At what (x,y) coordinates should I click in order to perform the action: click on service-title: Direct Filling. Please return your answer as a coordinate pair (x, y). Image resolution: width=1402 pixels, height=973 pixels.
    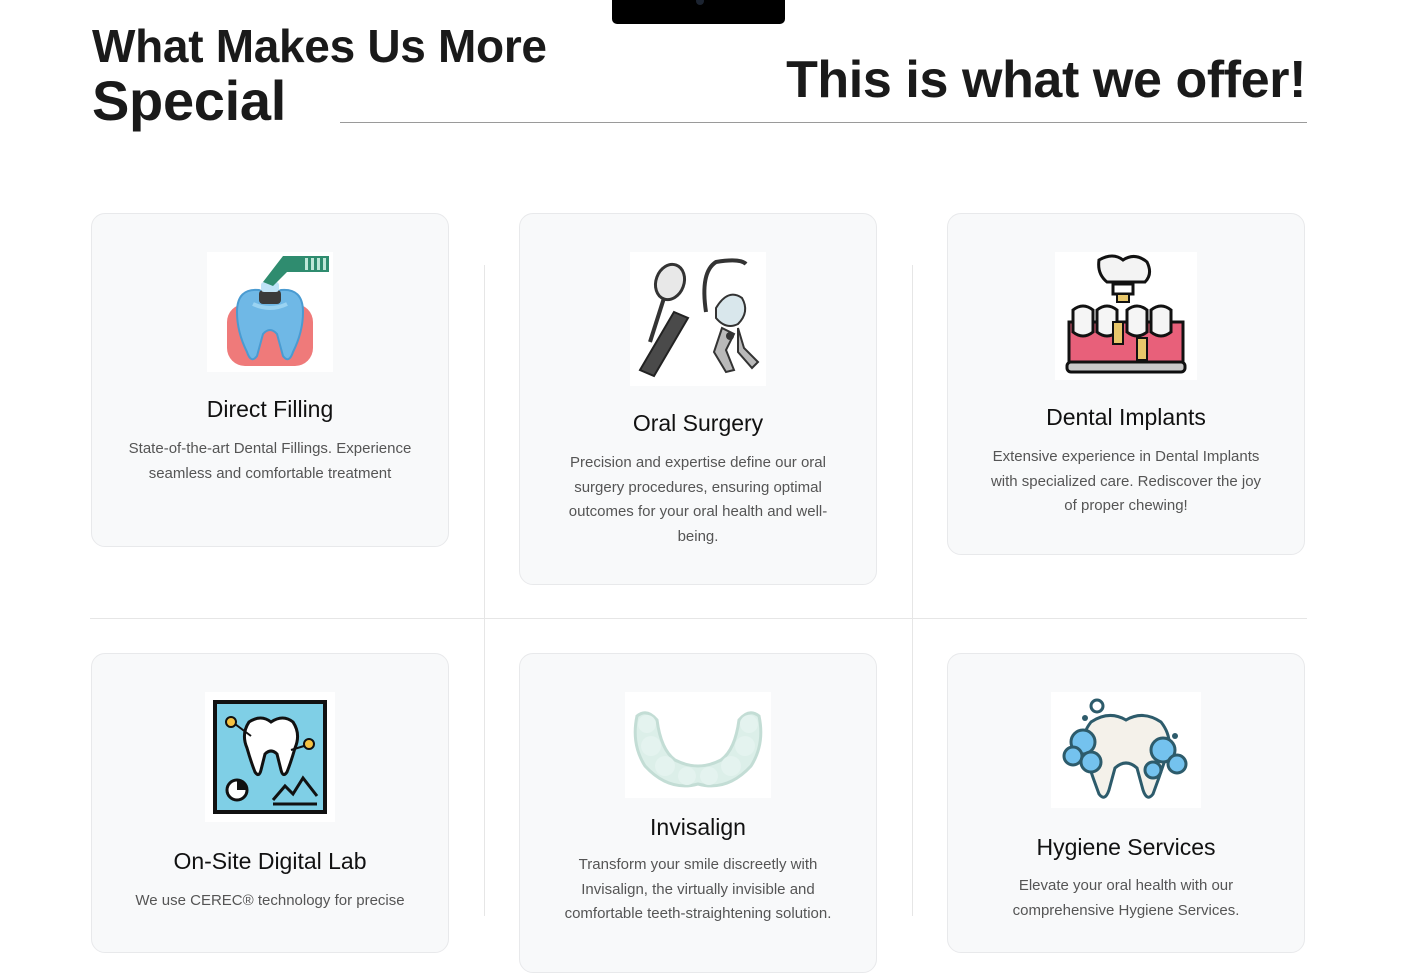
    Looking at the image, I should click on (270, 409).